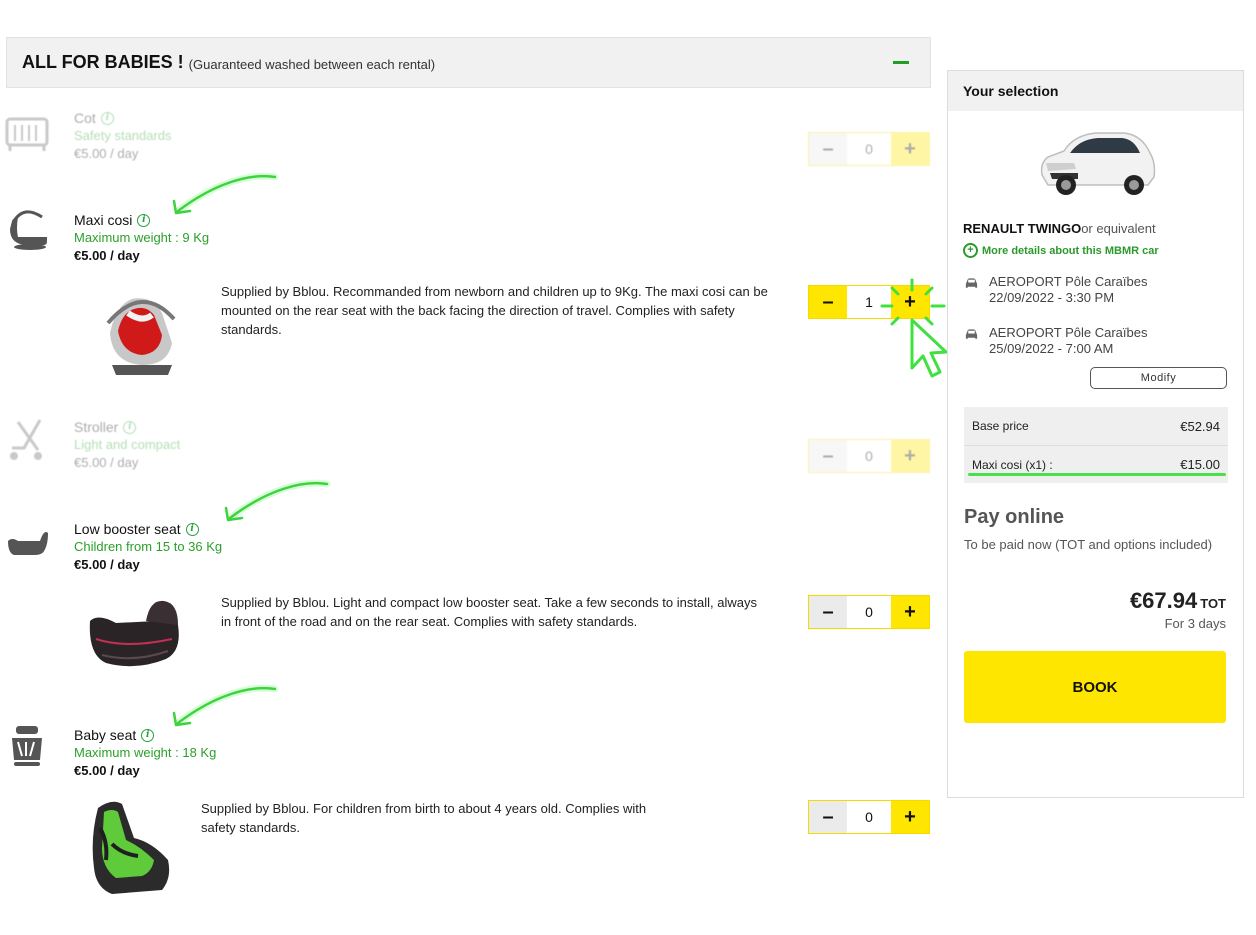  I want to click on item-name: Baby seat, so click(105, 735).